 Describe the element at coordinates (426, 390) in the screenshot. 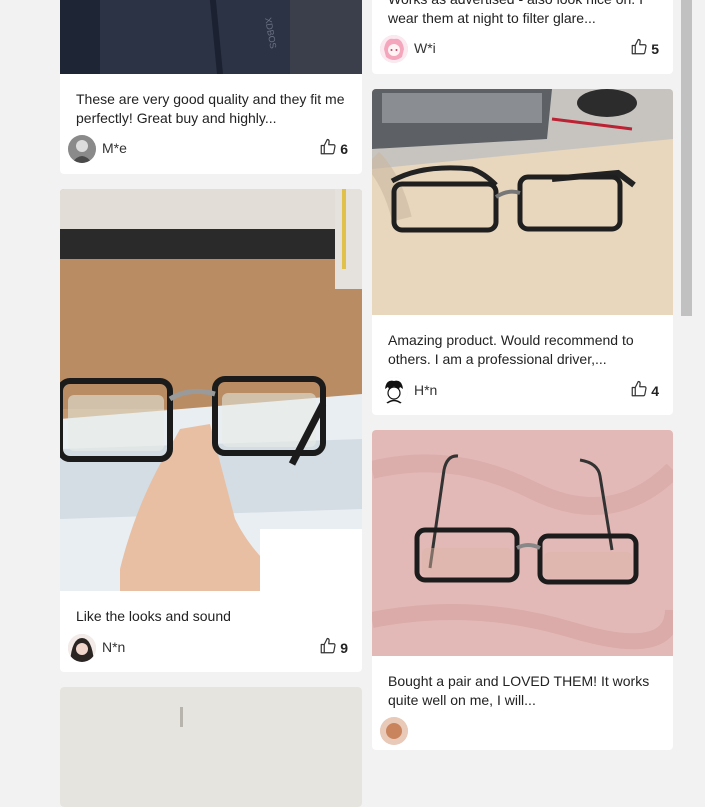

I see `reviewer-name: H*n` at that location.